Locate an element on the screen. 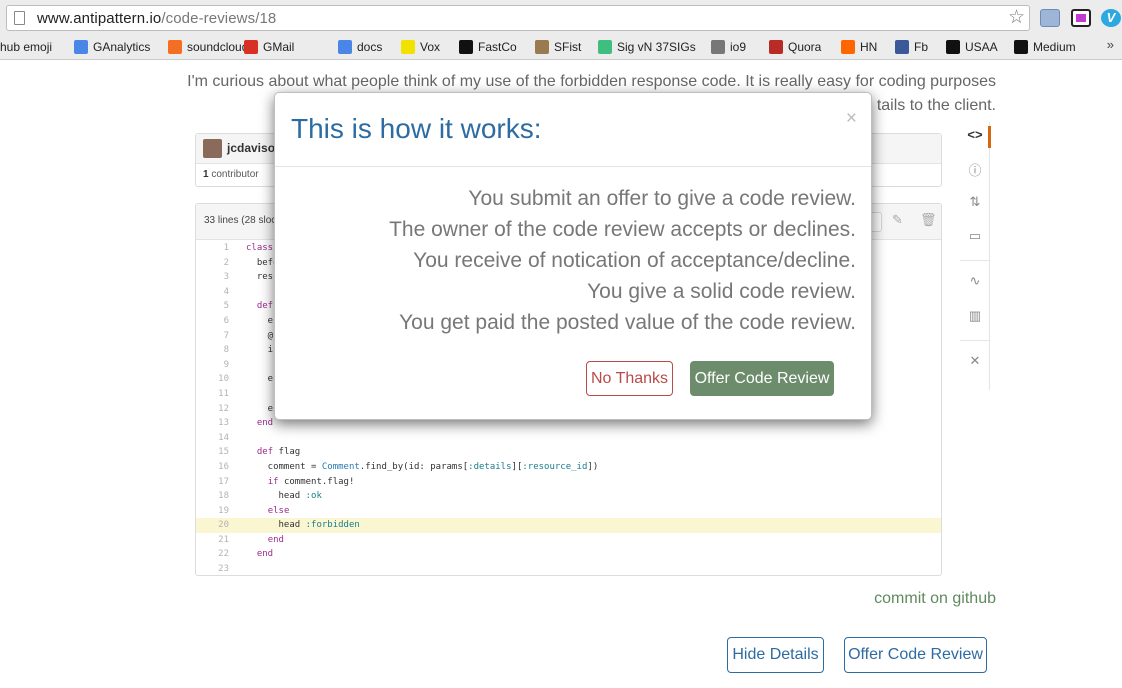 The height and width of the screenshot is (688, 1122). bookmark-item: Sig vN 37SIGs is located at coordinates (647, 47).